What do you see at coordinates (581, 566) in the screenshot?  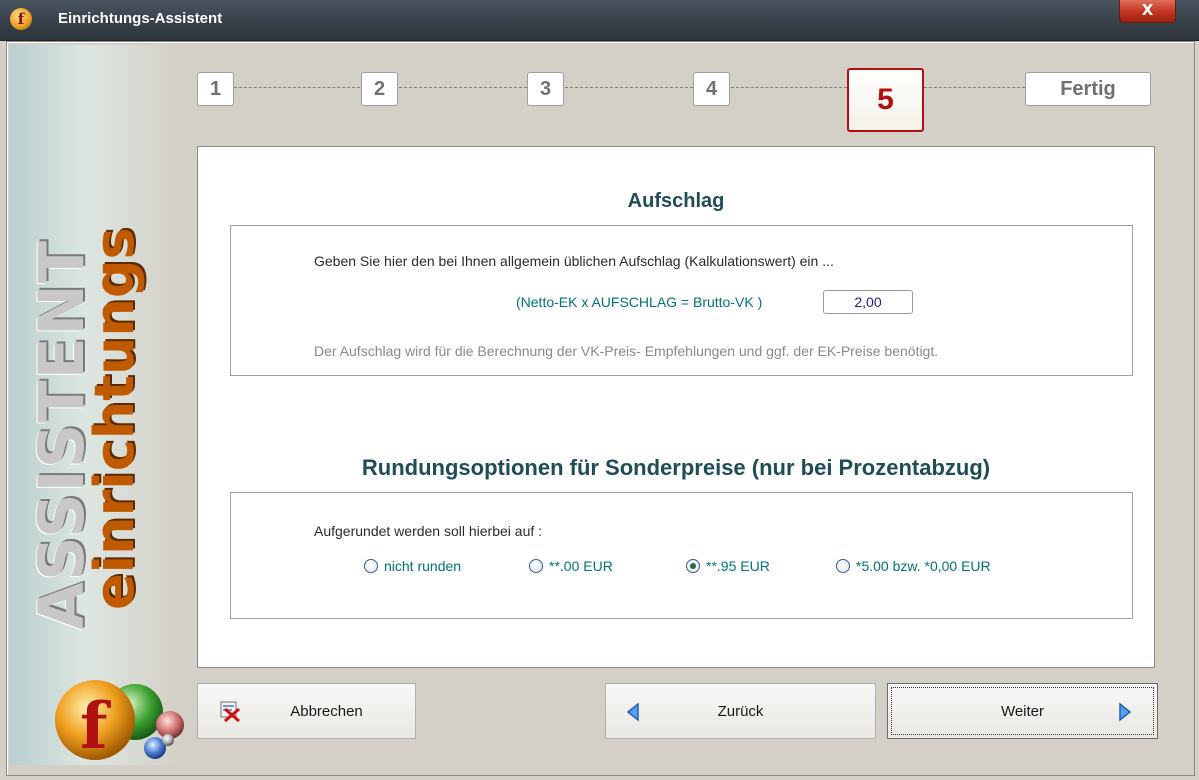 I see `radio-label: **.00 EUR` at bounding box center [581, 566].